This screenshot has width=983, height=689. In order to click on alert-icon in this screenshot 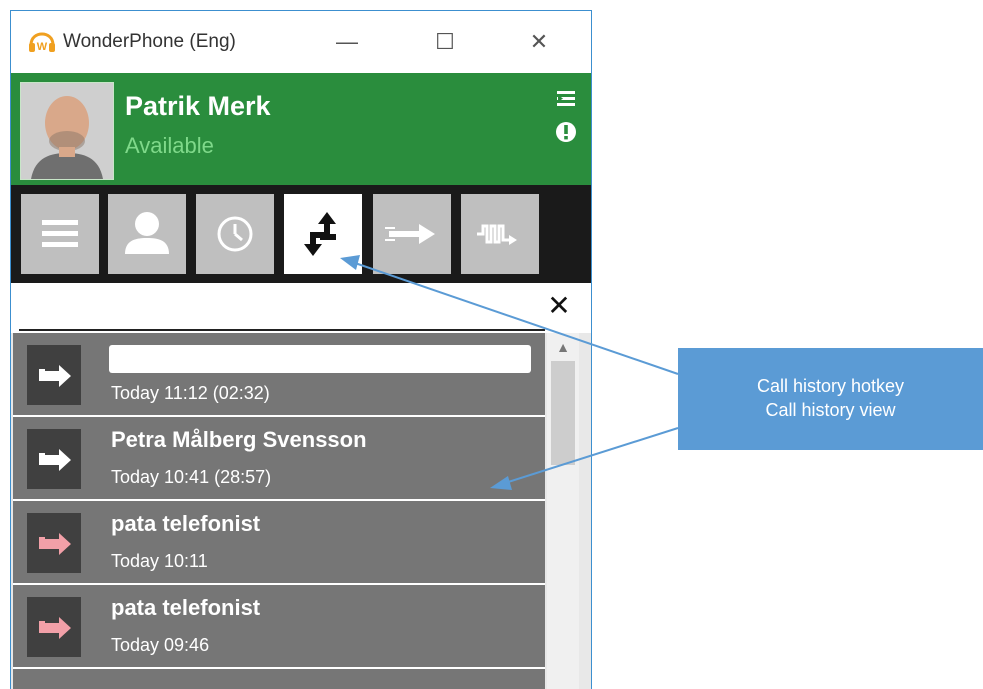, I will do `click(566, 132)`.